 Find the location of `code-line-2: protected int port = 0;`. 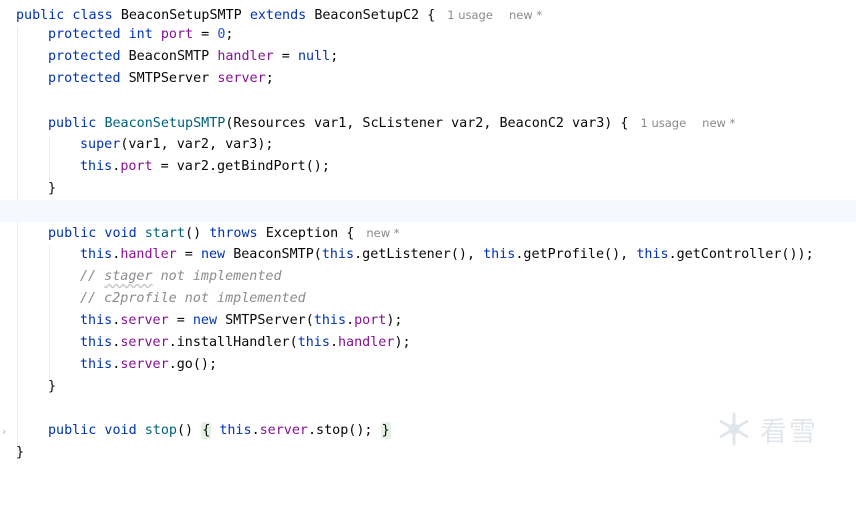

code-line-2: protected int port = 0; is located at coordinates (428, 35).